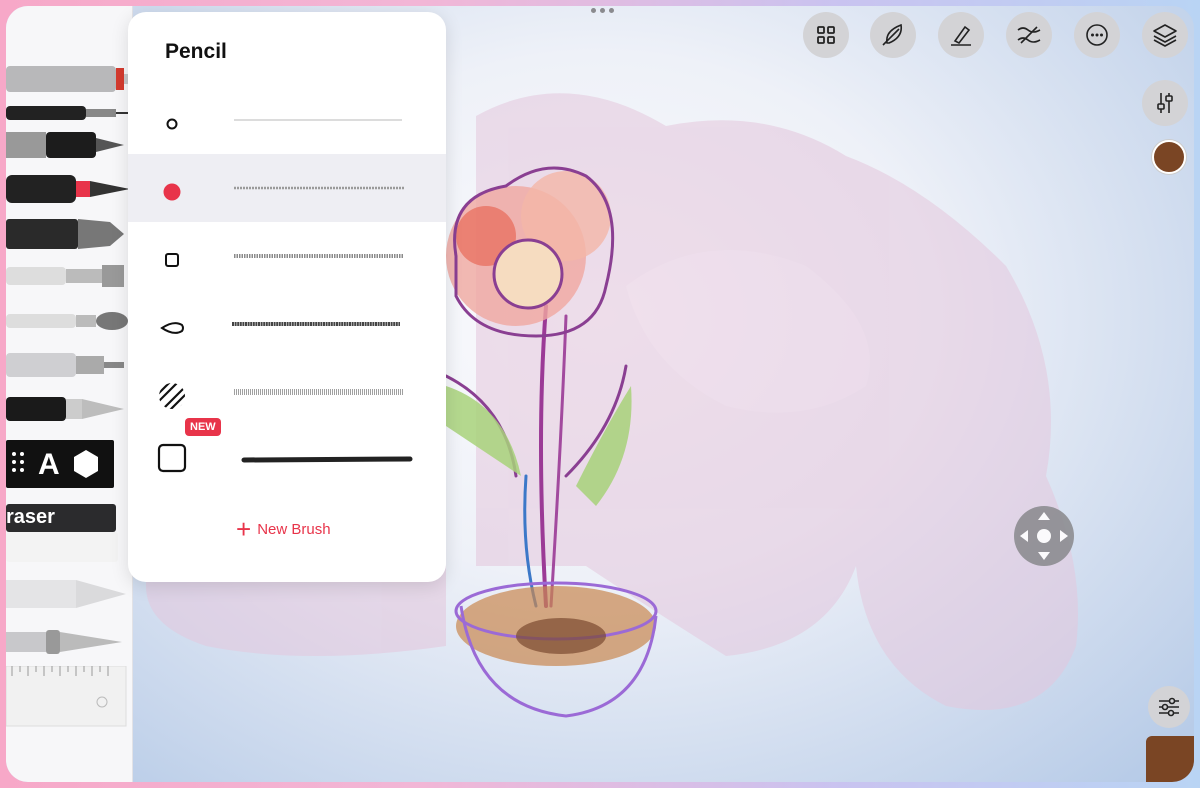 The width and height of the screenshot is (1200, 788). What do you see at coordinates (49, 464) in the screenshot?
I see `stamp-letter: A` at bounding box center [49, 464].